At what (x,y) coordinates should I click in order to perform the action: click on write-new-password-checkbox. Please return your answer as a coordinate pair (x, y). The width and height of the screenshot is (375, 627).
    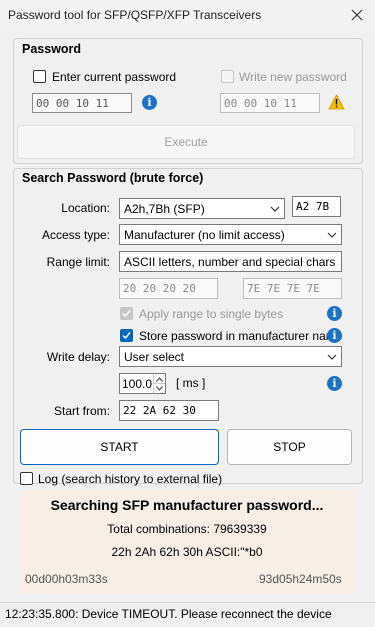
    Looking at the image, I should click on (227, 76).